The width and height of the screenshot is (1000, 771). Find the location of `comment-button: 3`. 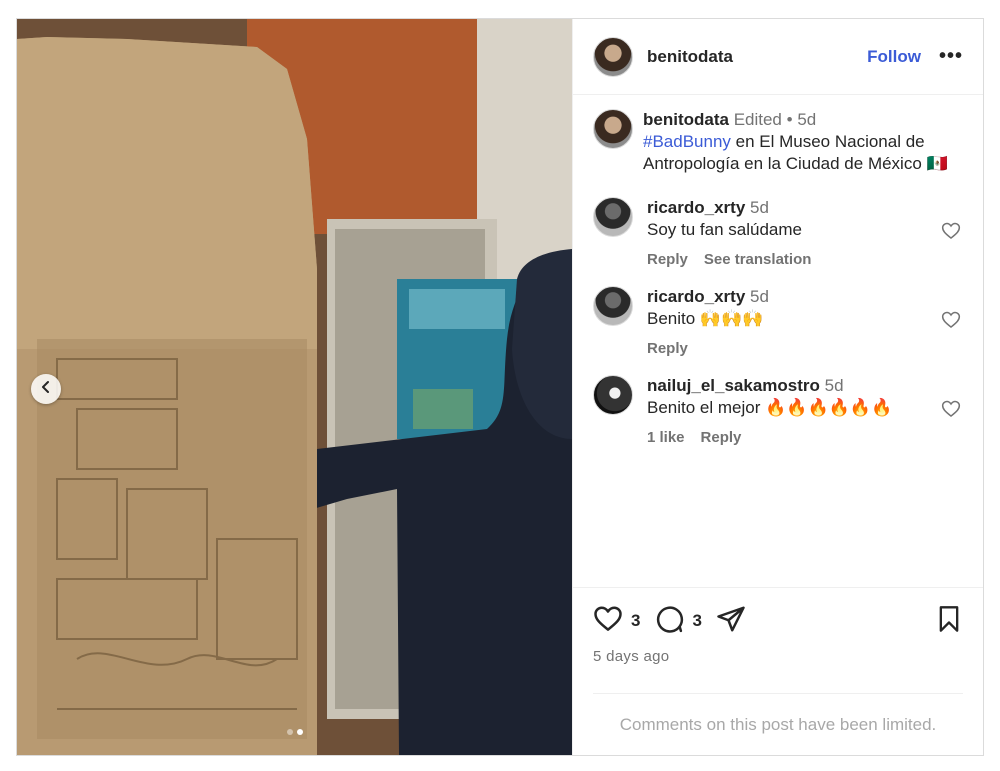

comment-button: 3 is located at coordinates (678, 621).